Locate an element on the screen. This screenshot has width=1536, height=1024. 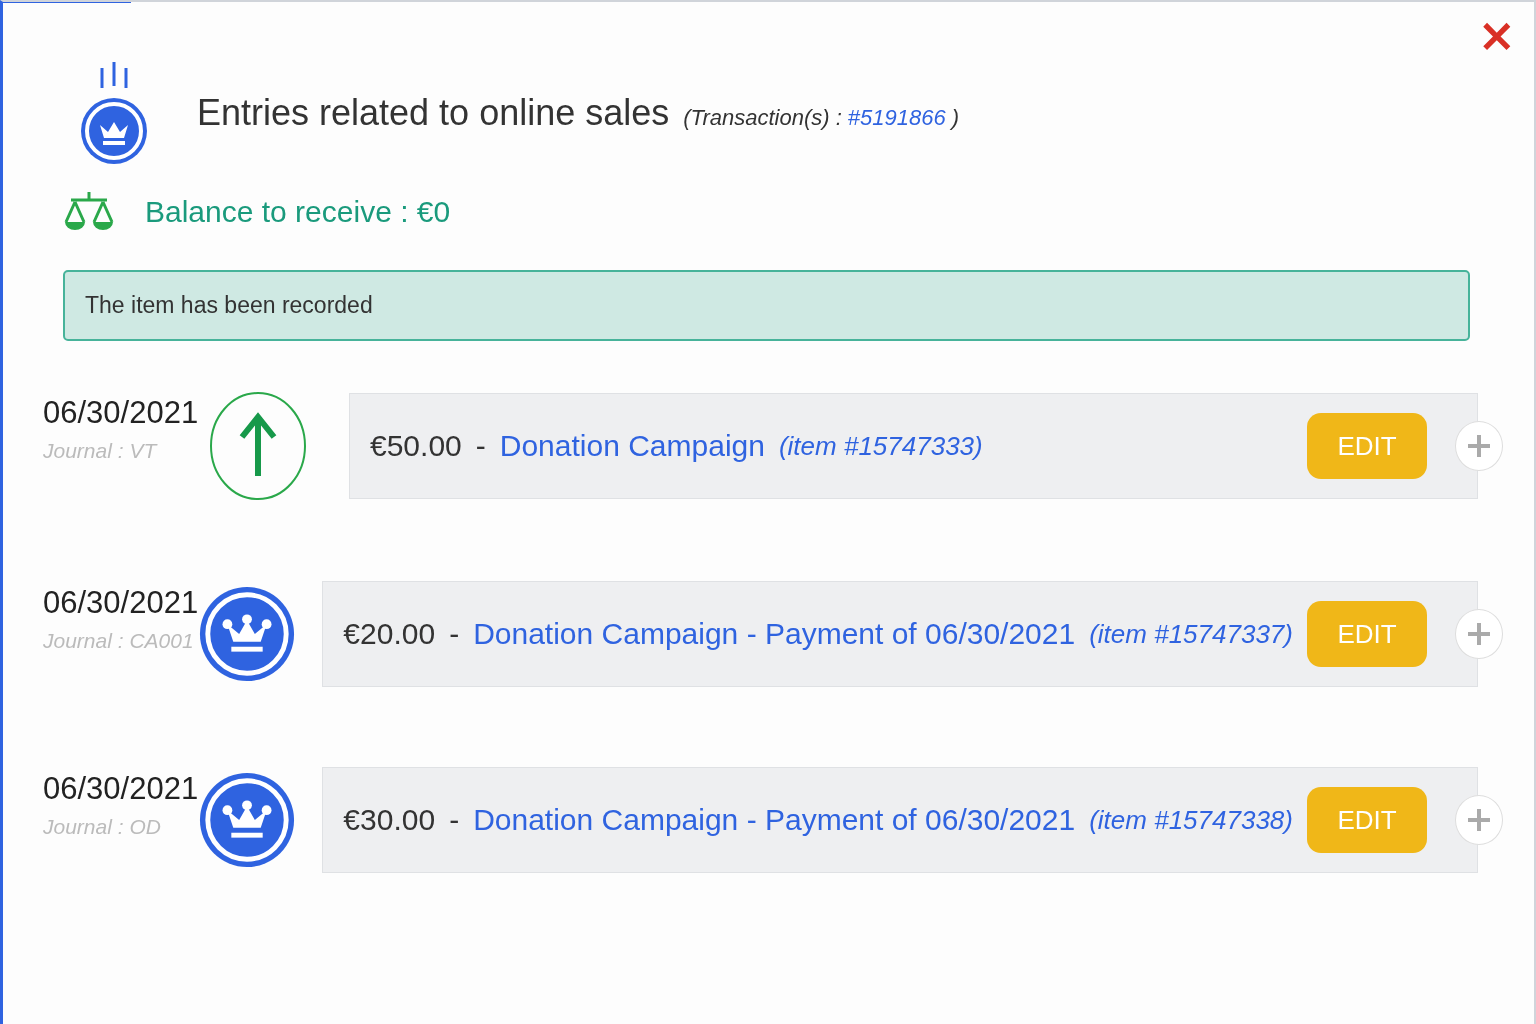
item-reference: (item #15747337) is located at coordinates (1191, 634).